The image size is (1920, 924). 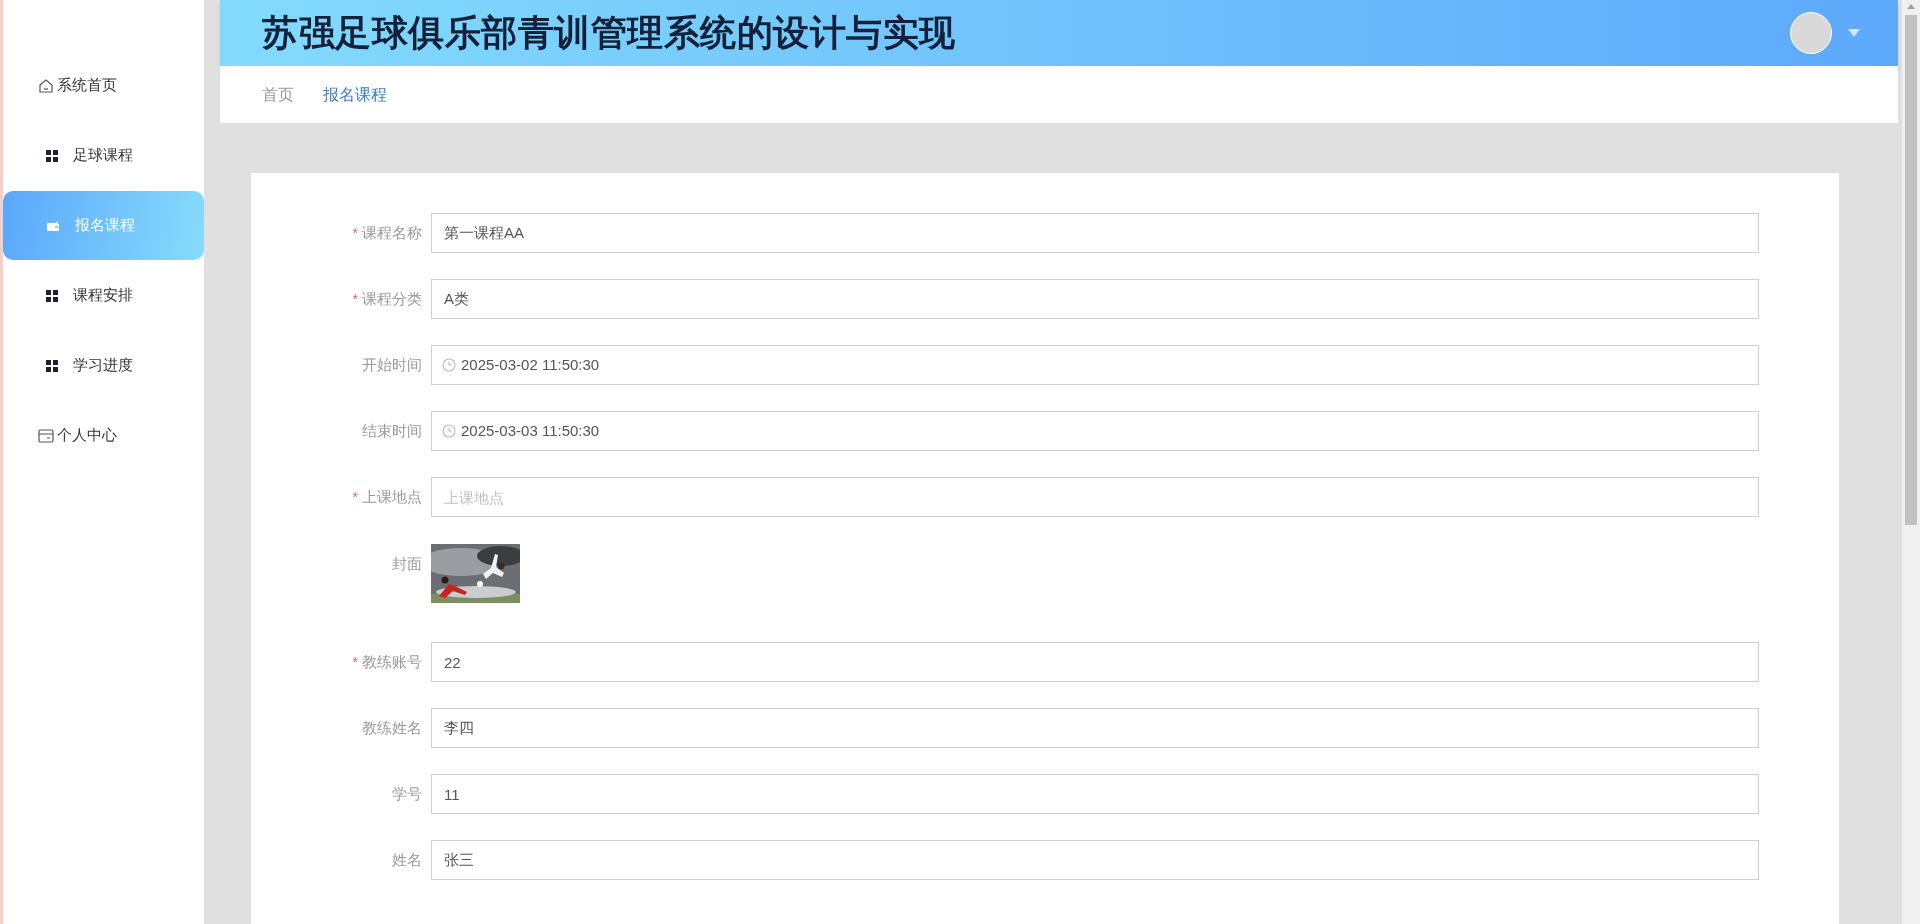 What do you see at coordinates (392, 496) in the screenshot?
I see `field-label: 上课地点` at bounding box center [392, 496].